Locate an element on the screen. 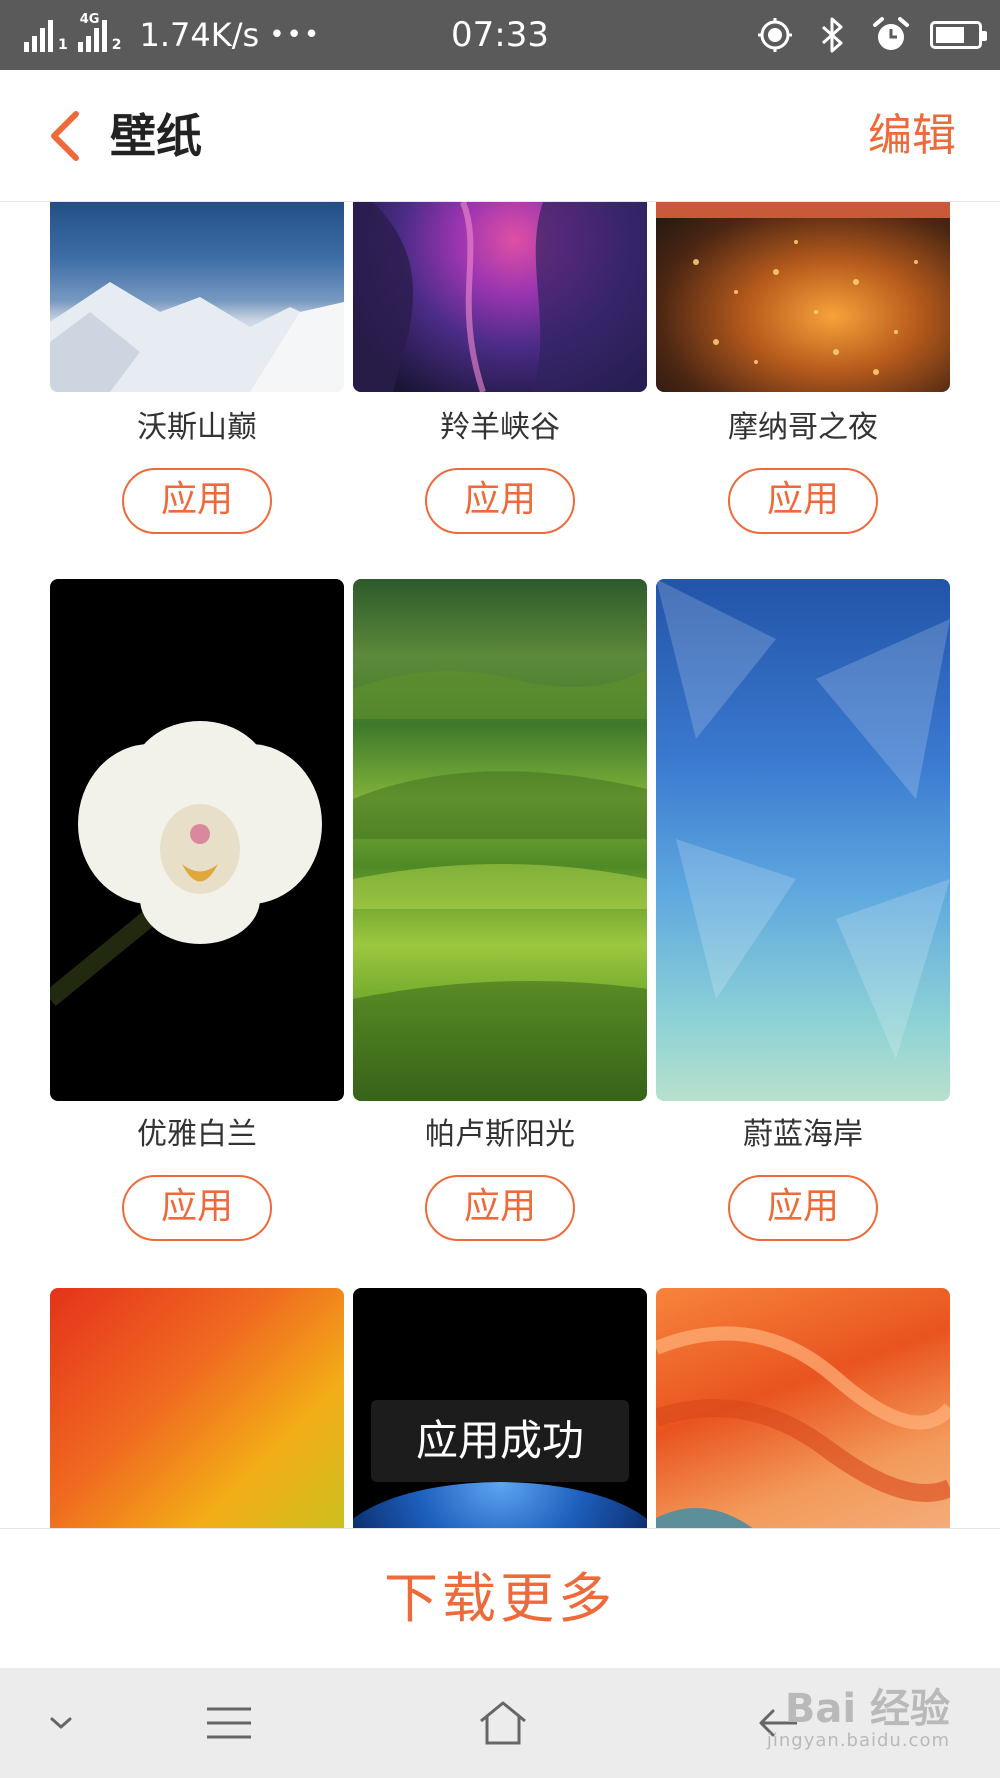 The image size is (1000, 1778). status-bar: 1 4G 2 1.74K/s ••• 07:33 is located at coordinates (500, 35).